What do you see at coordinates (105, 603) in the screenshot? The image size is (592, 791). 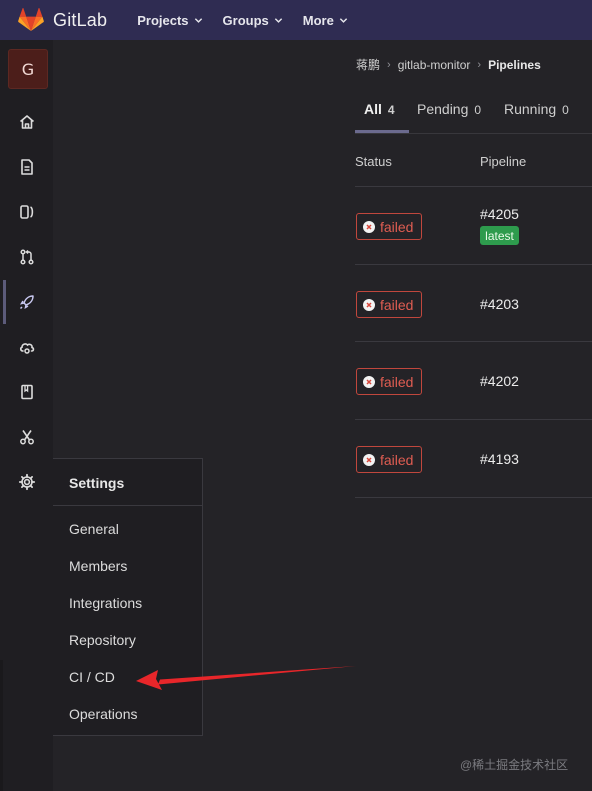 I see `flyout-item-integrations: Integrations` at bounding box center [105, 603].